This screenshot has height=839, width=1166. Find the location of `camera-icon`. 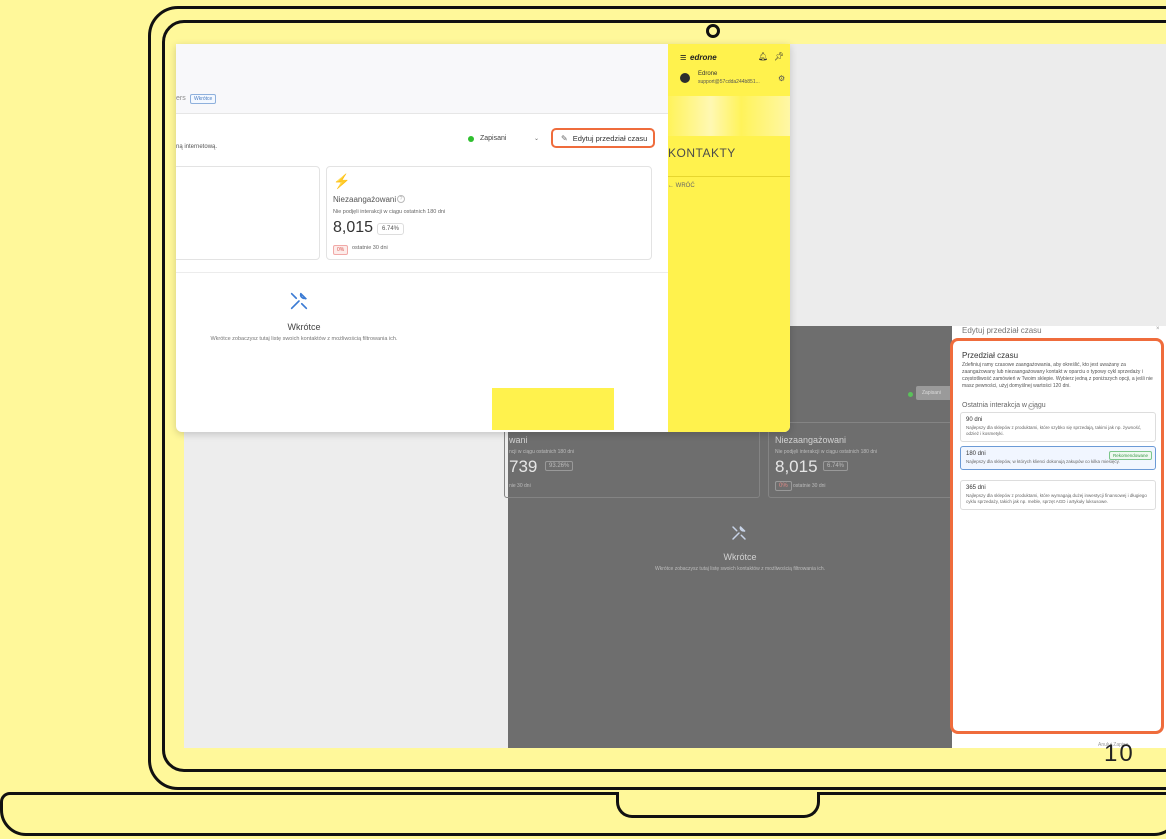

camera-icon is located at coordinates (713, 31).